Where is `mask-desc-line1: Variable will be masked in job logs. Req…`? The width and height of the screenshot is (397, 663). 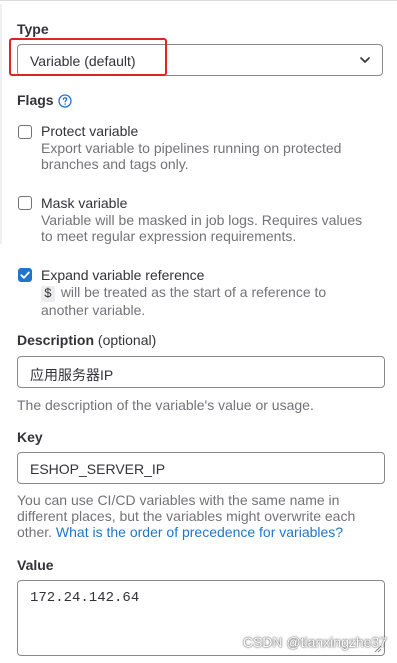 mask-desc-line1: Variable will be masked in job logs. Req… is located at coordinates (202, 220).